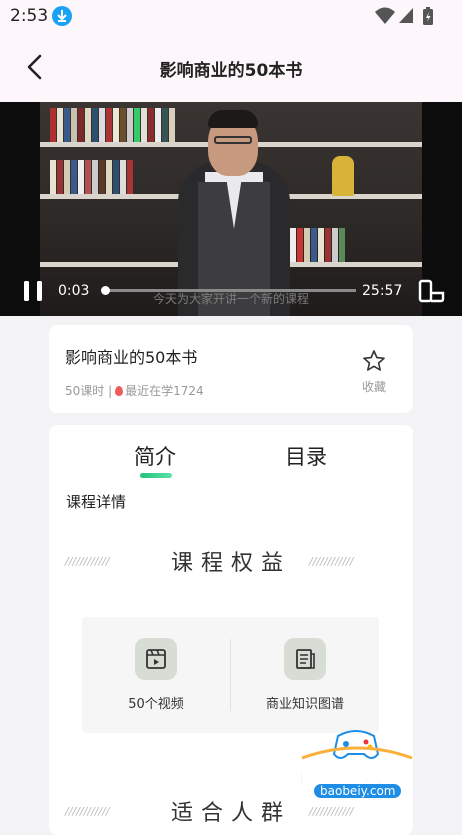  I want to click on document-icon, so click(305, 659).